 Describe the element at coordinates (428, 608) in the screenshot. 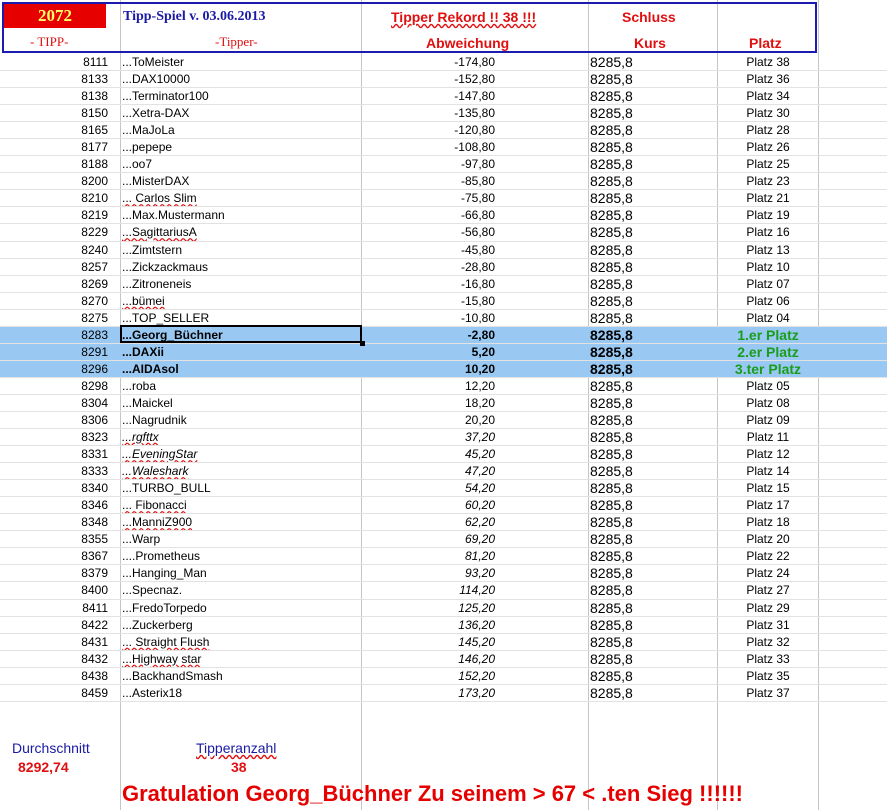

I see `abweichung-cell: 125,20` at that location.